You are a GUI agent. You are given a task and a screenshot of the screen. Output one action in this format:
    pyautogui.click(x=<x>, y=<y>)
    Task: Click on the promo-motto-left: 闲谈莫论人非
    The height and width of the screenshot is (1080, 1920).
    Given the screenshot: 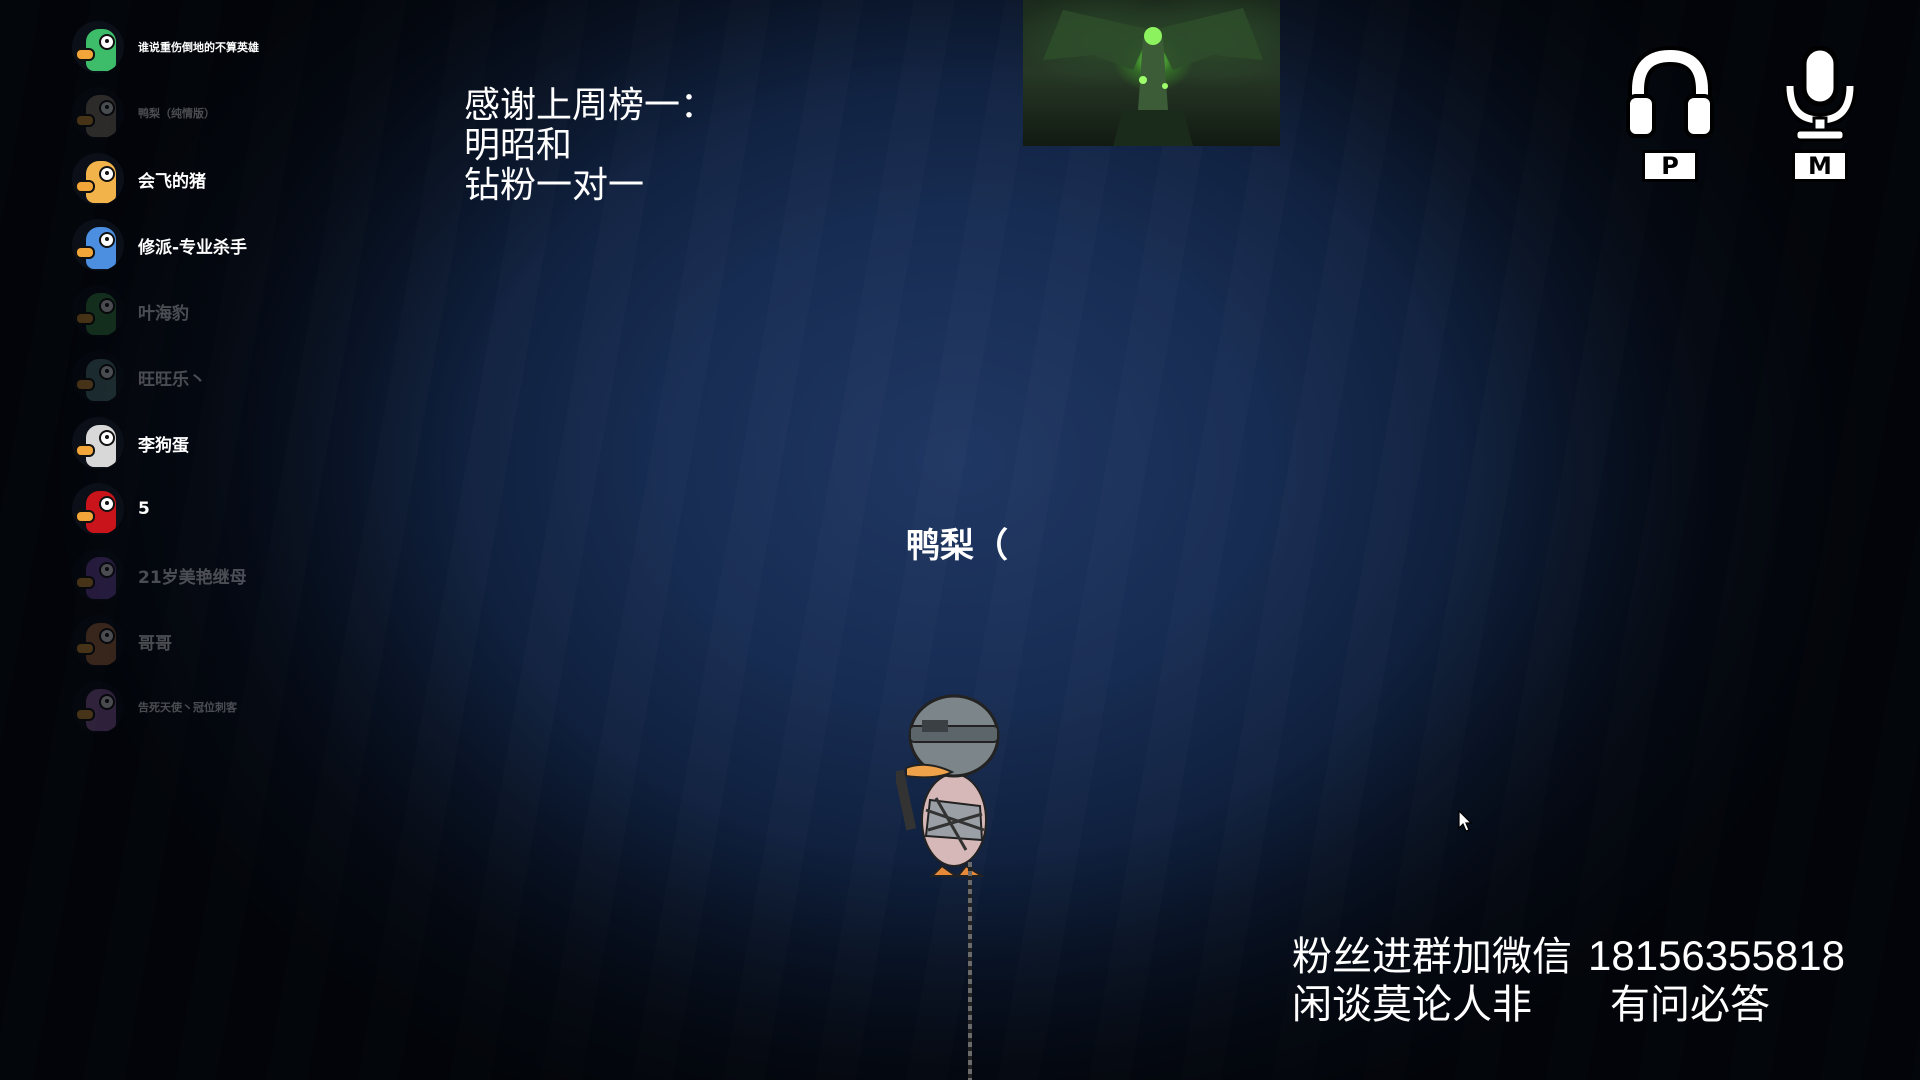 What is the action you would take?
    pyautogui.click(x=1412, y=1005)
    